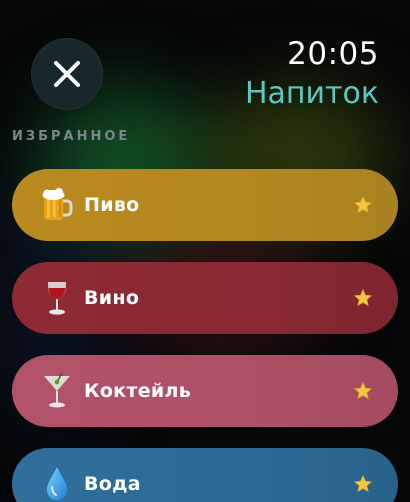  I want to click on list-item-cocktail: Коктейль, so click(205, 391).